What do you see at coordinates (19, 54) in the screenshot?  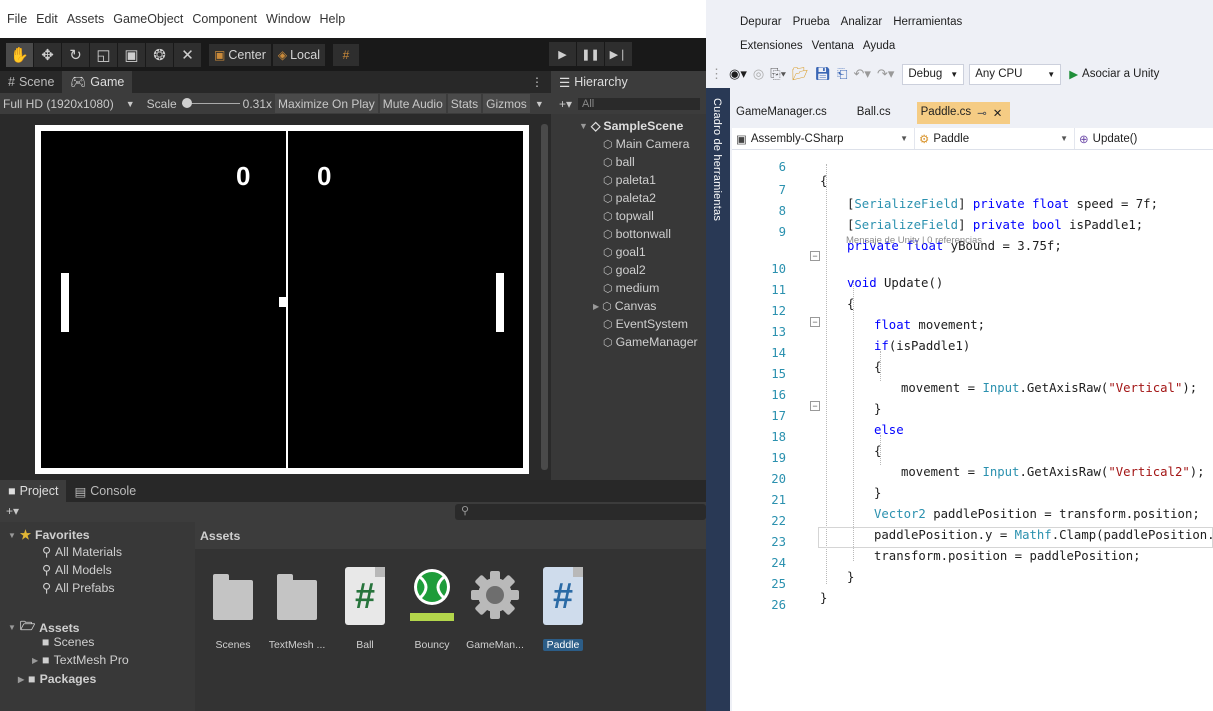 I see `hand-icon: ✋` at bounding box center [19, 54].